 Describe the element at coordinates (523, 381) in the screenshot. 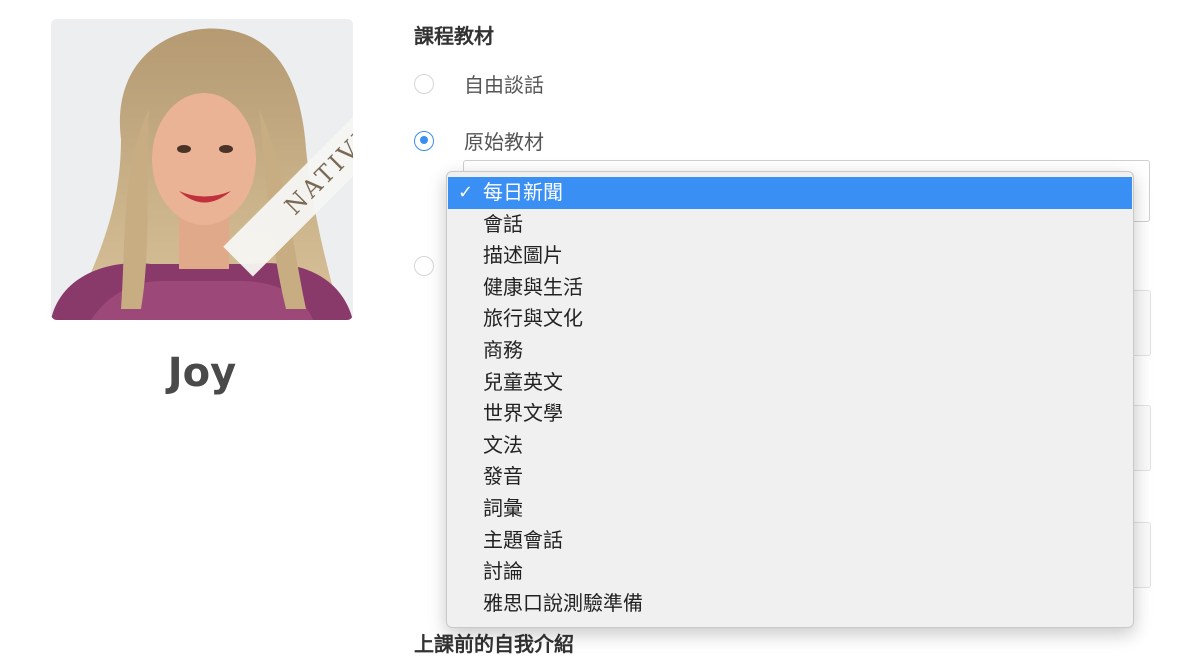

I see `dropdown-option-label: 兒童英文` at that location.